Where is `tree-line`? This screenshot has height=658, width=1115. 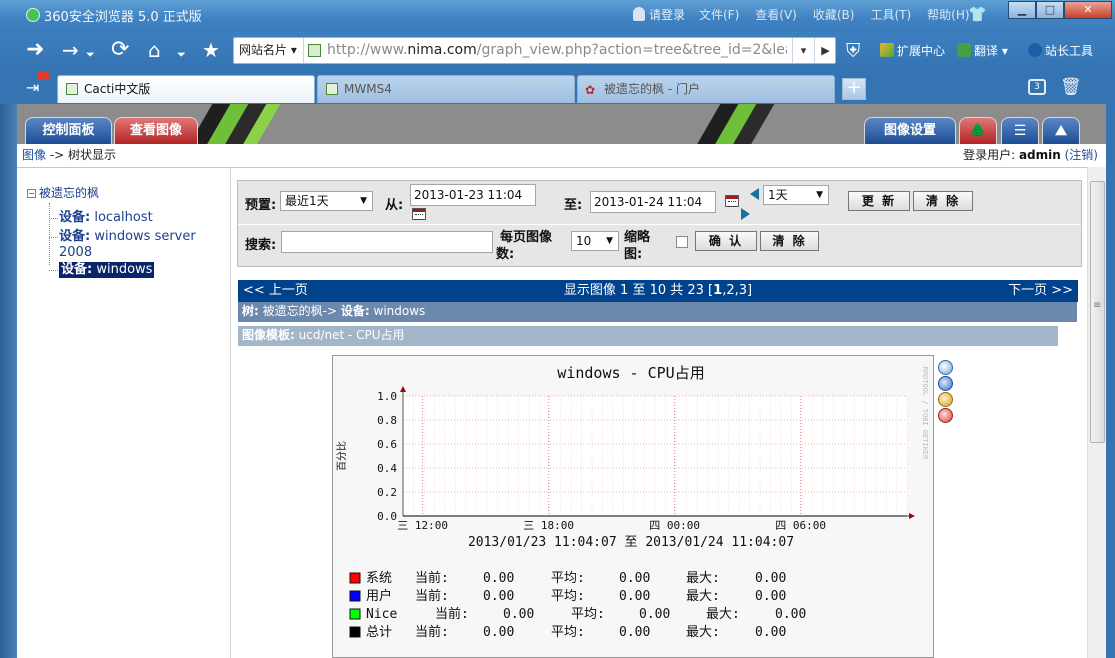 tree-line is located at coordinates (49, 234).